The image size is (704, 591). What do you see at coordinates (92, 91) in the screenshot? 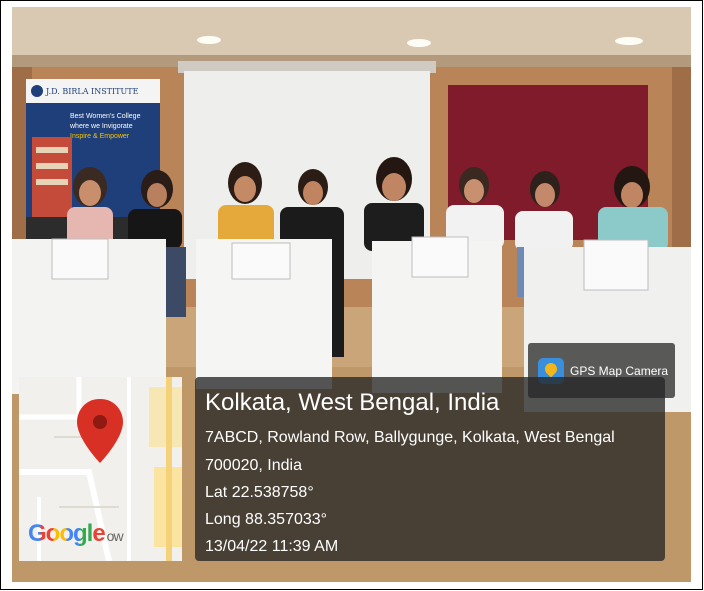
I see `banner-institute: J.D. BIRLA INSTITUTE` at bounding box center [92, 91].